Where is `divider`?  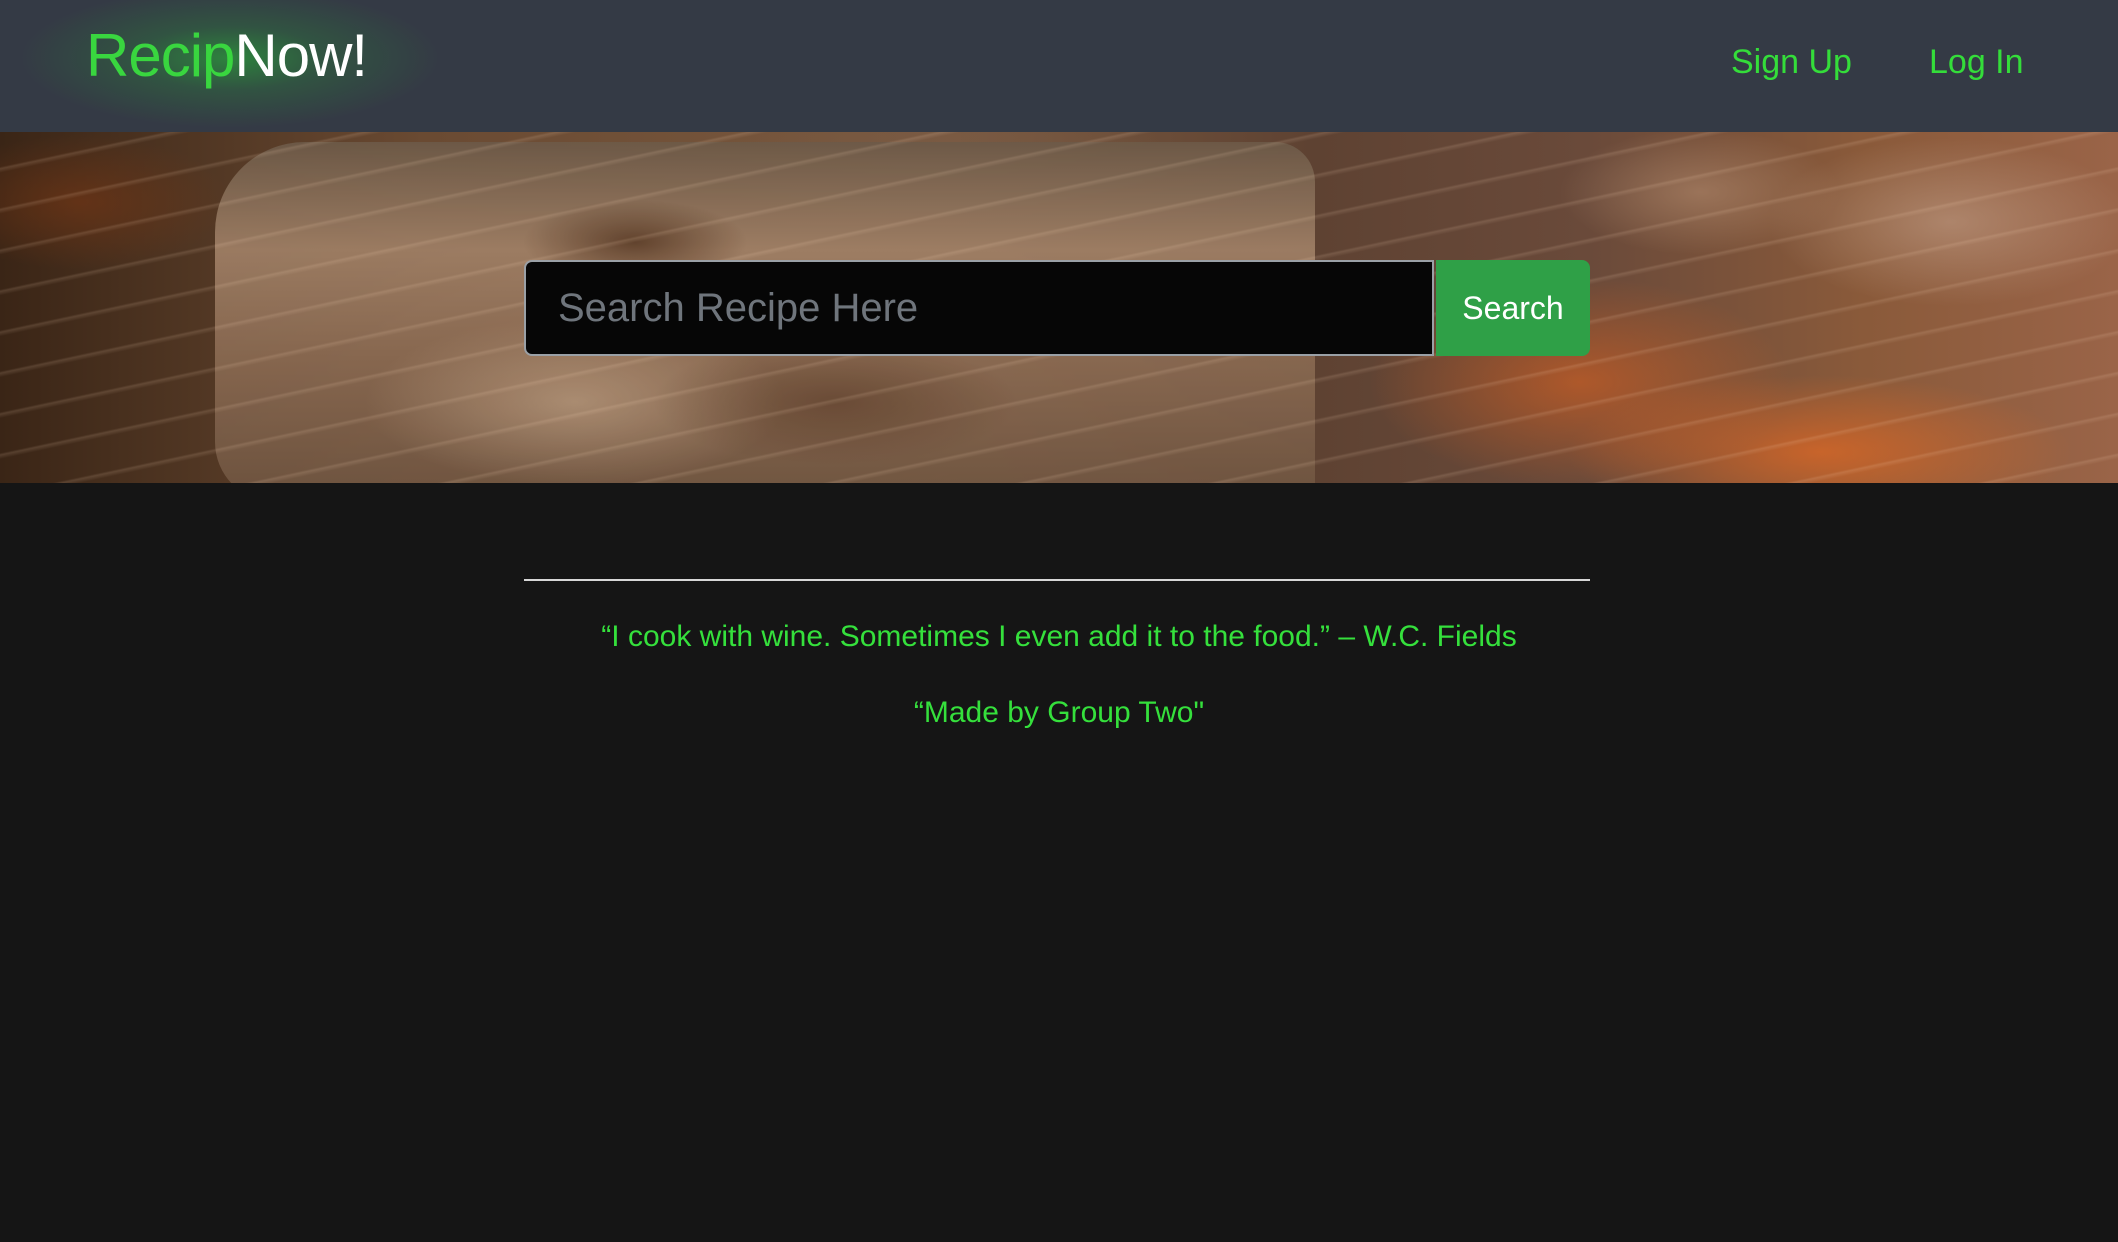 divider is located at coordinates (1057, 580).